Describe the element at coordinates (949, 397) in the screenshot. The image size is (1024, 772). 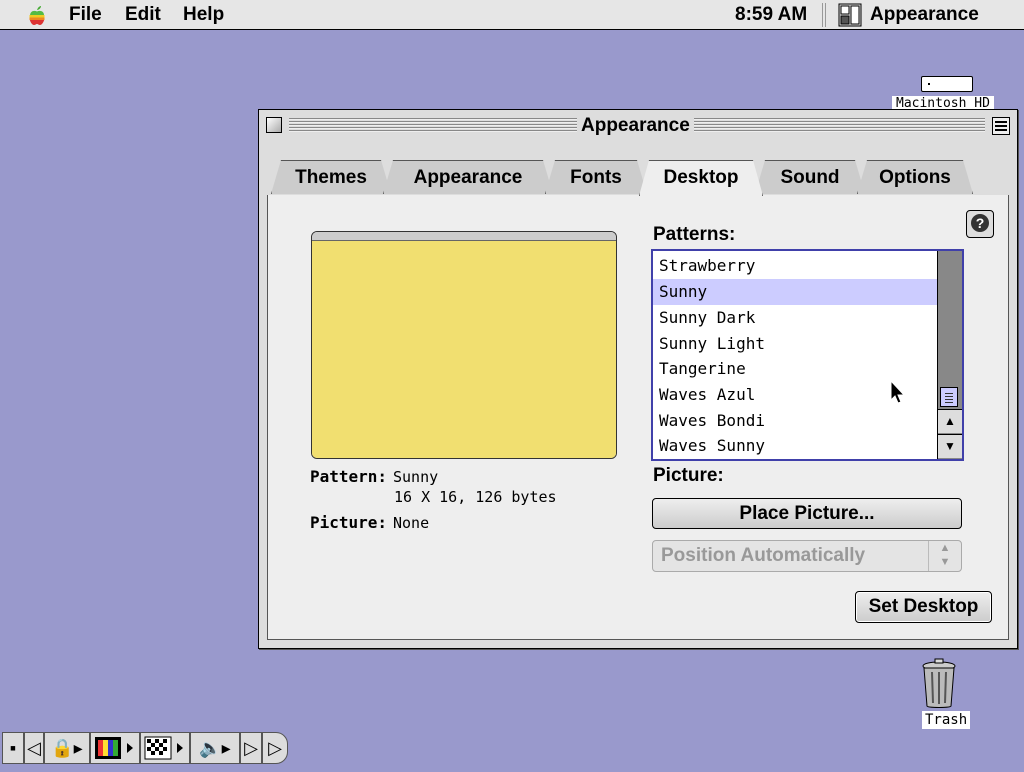
I see `scroll-thumb` at that location.